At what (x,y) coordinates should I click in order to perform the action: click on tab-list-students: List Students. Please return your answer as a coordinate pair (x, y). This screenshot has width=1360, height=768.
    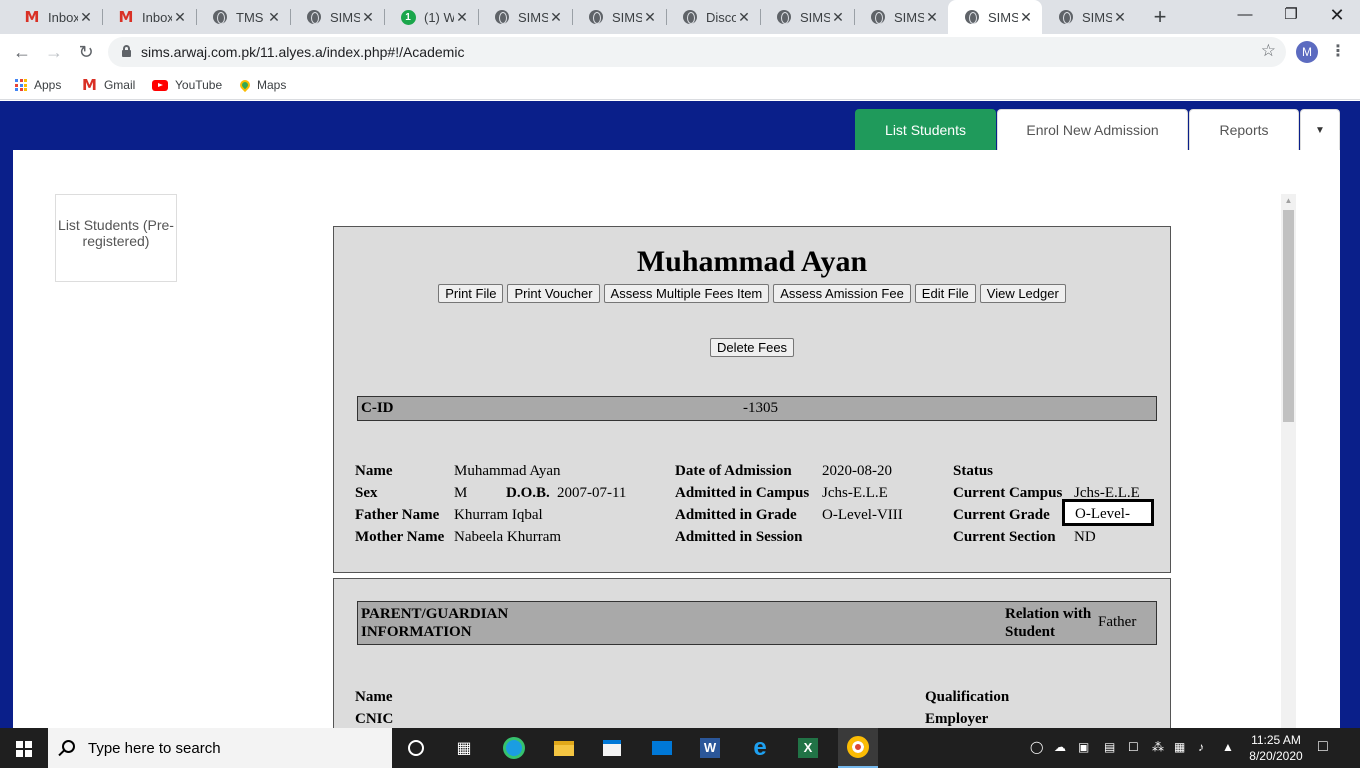
    Looking at the image, I should click on (925, 129).